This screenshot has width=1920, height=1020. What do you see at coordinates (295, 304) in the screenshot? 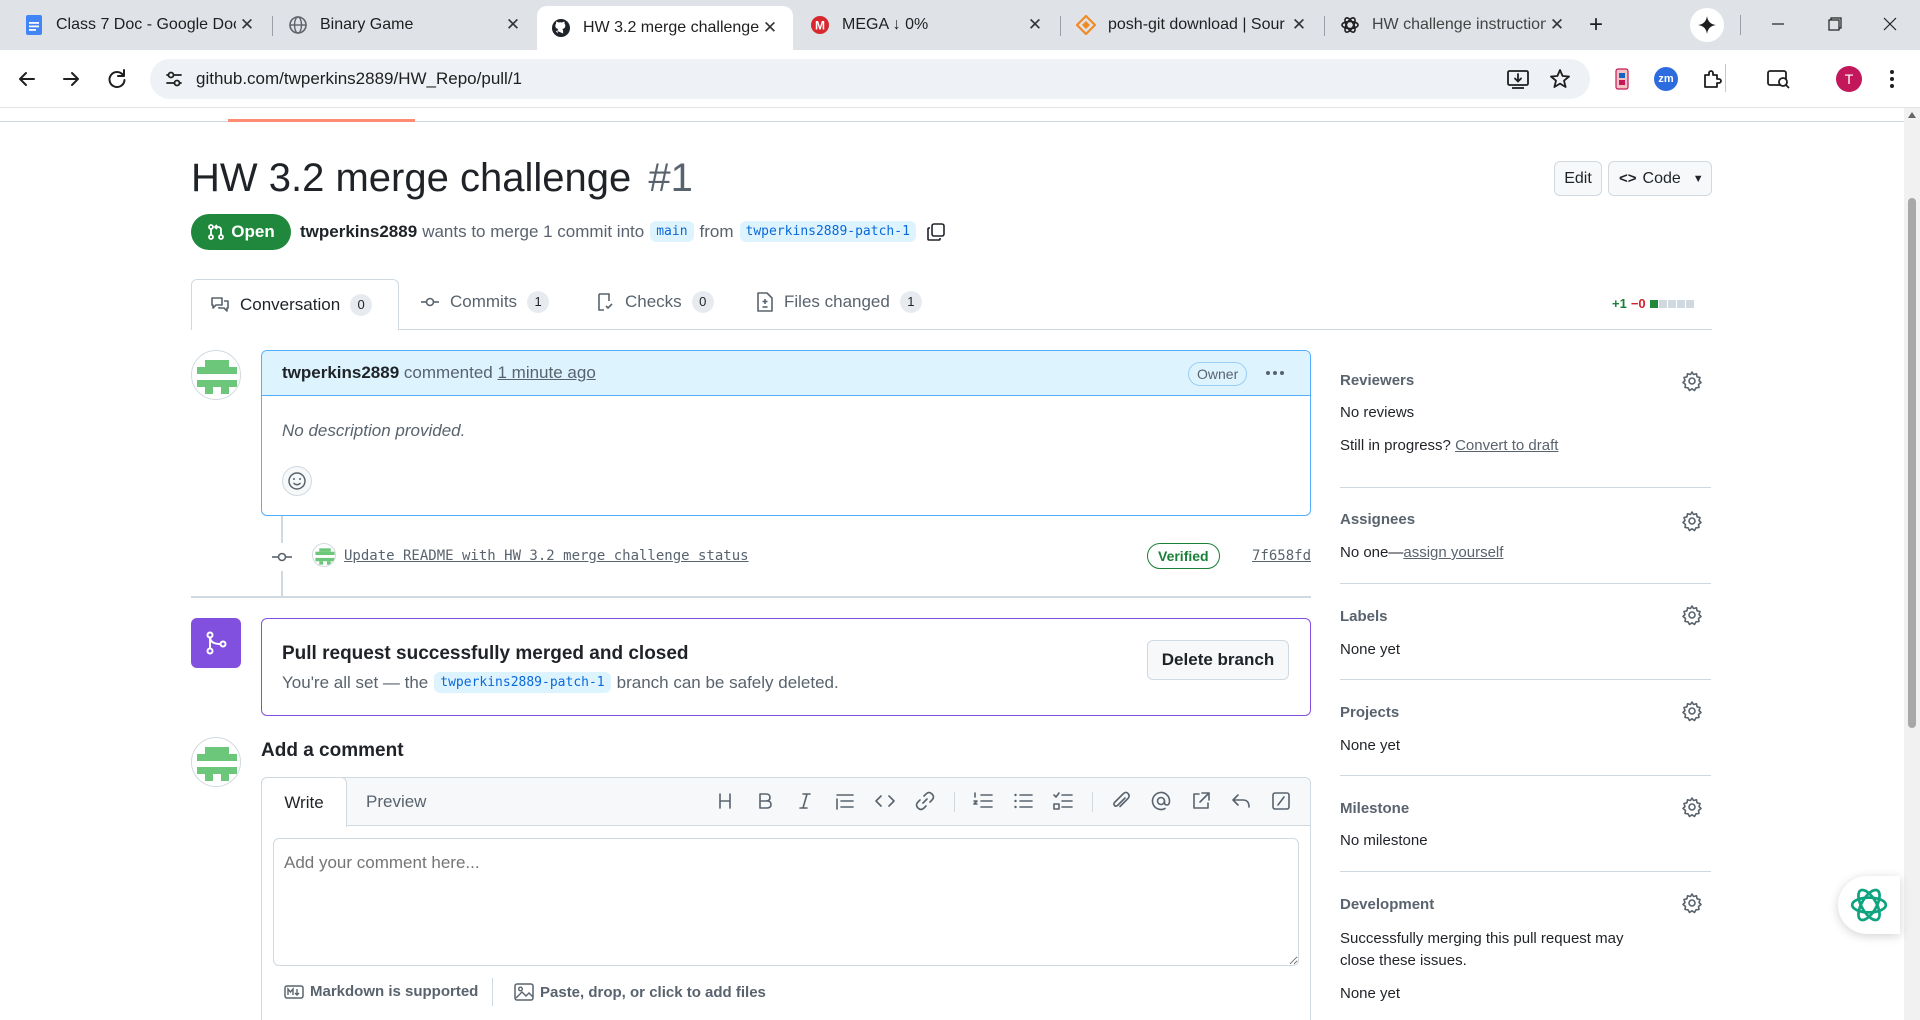
I see `tab-conversation: Conversation 0` at bounding box center [295, 304].